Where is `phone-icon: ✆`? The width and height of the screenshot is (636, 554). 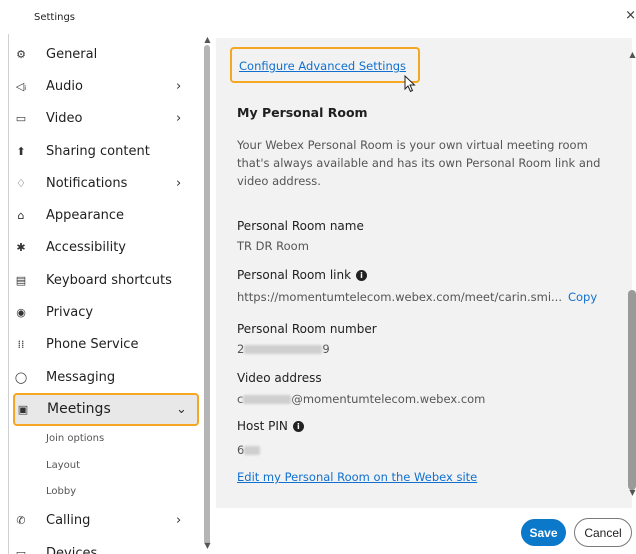
phone-icon: ✆ is located at coordinates (21, 521).